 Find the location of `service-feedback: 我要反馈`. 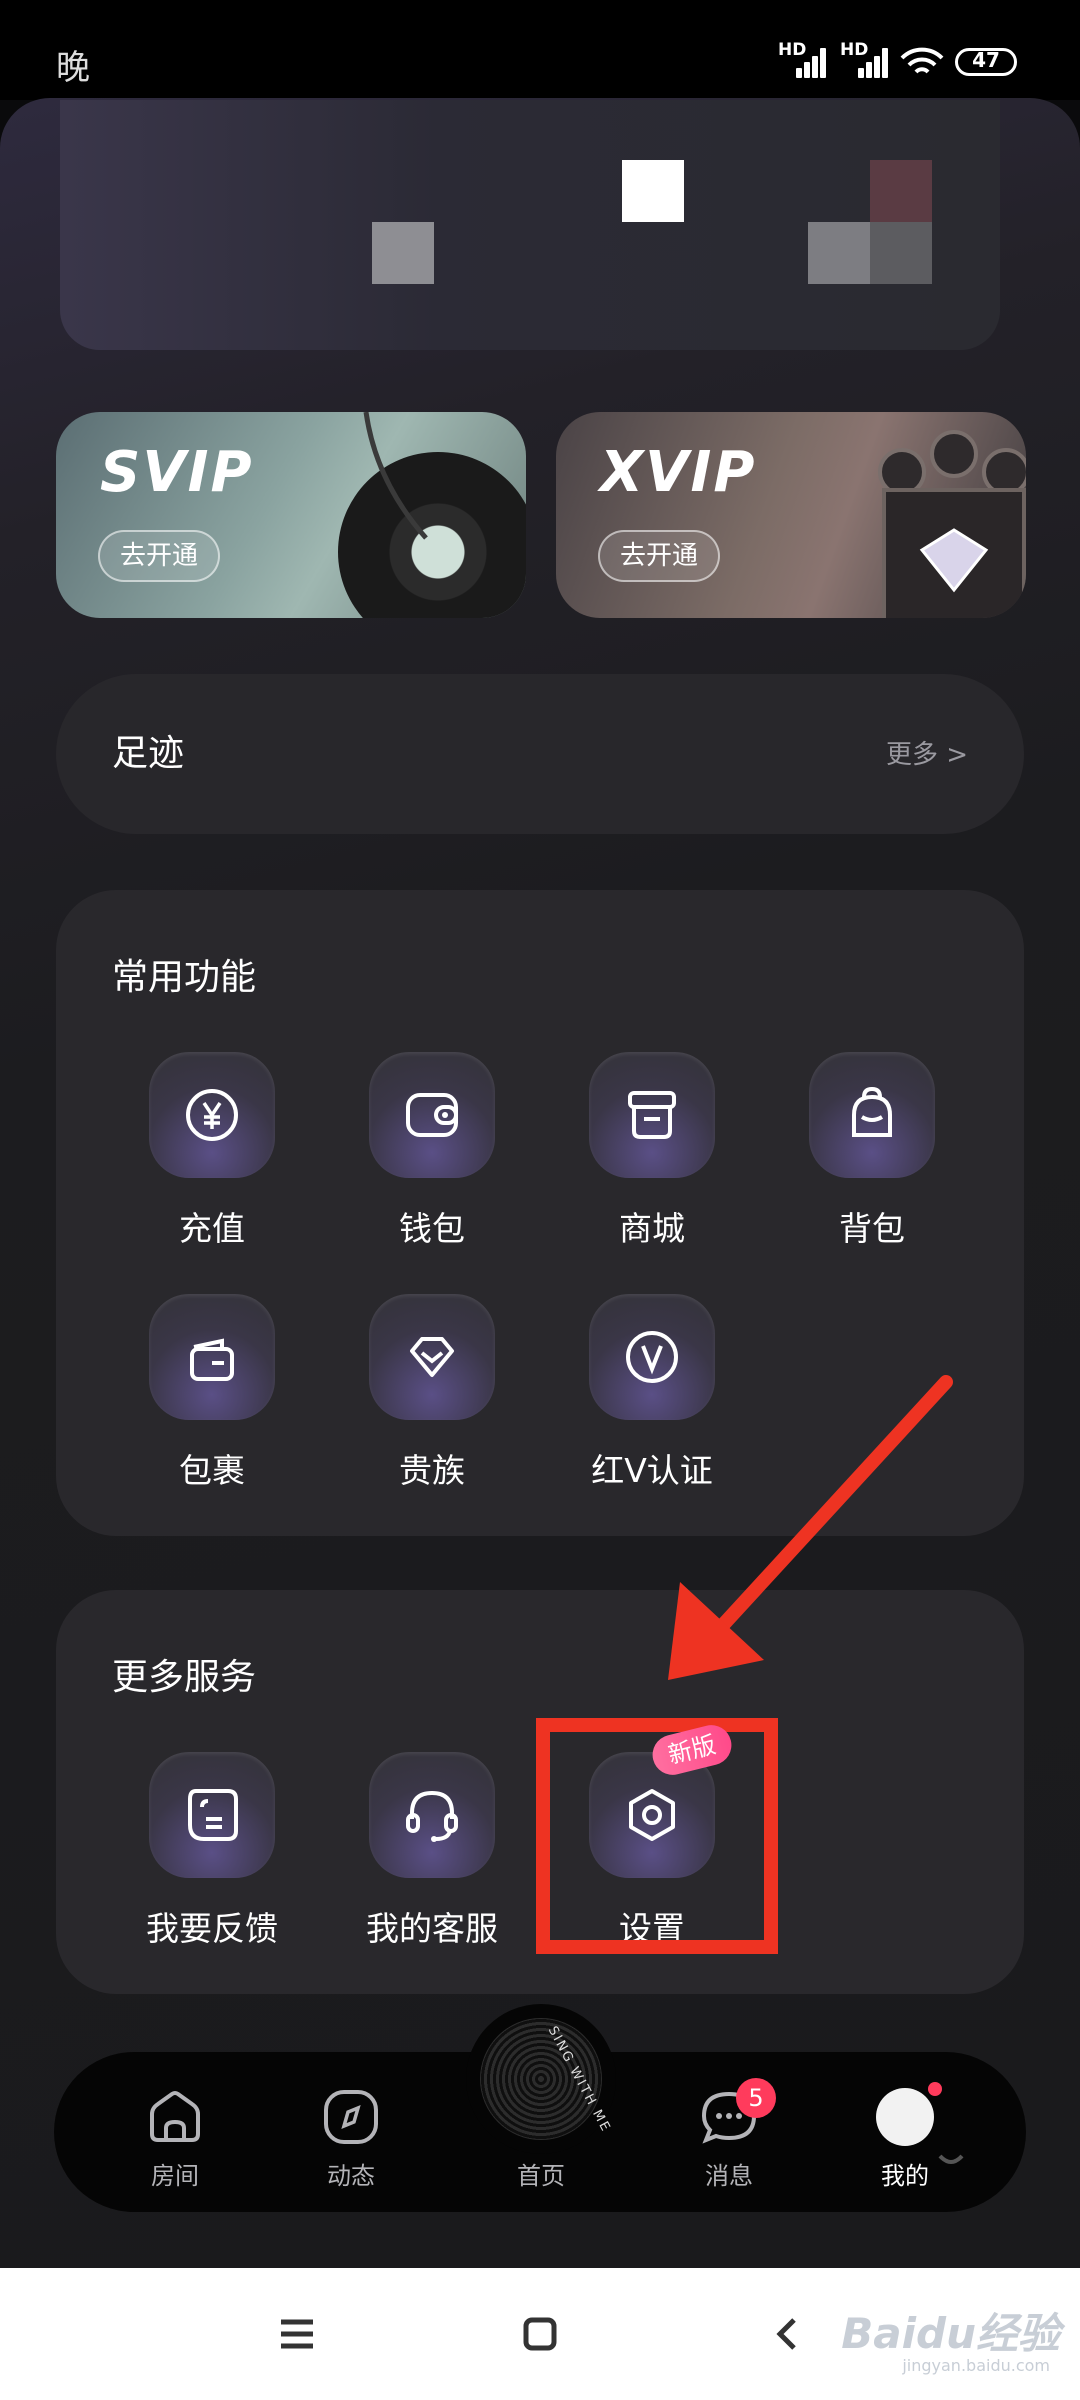

service-feedback: 我要反馈 is located at coordinates (212, 1852).